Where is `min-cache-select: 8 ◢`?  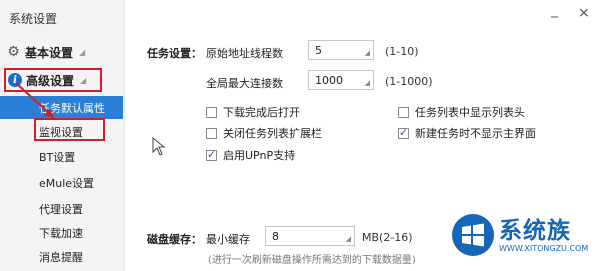
min-cache-select: 8 ◢ is located at coordinates (310, 236).